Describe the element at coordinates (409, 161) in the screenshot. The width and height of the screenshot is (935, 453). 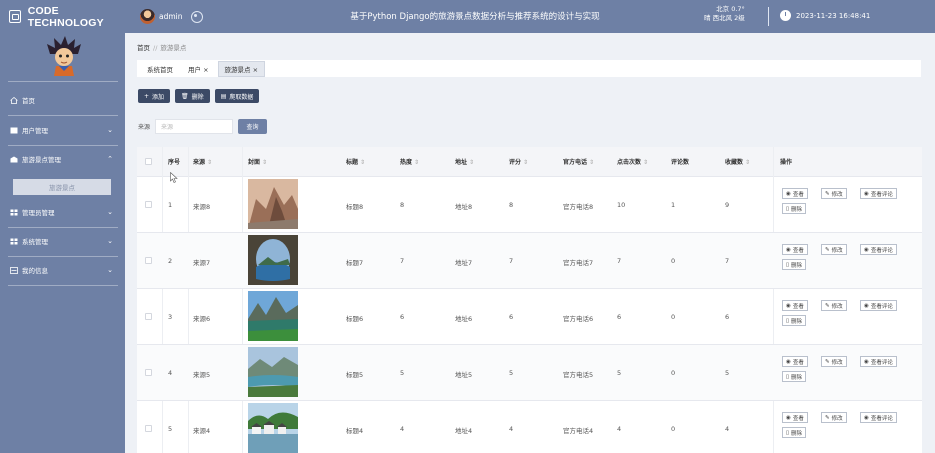
I see `column-header: 热度 ⇕` at that location.